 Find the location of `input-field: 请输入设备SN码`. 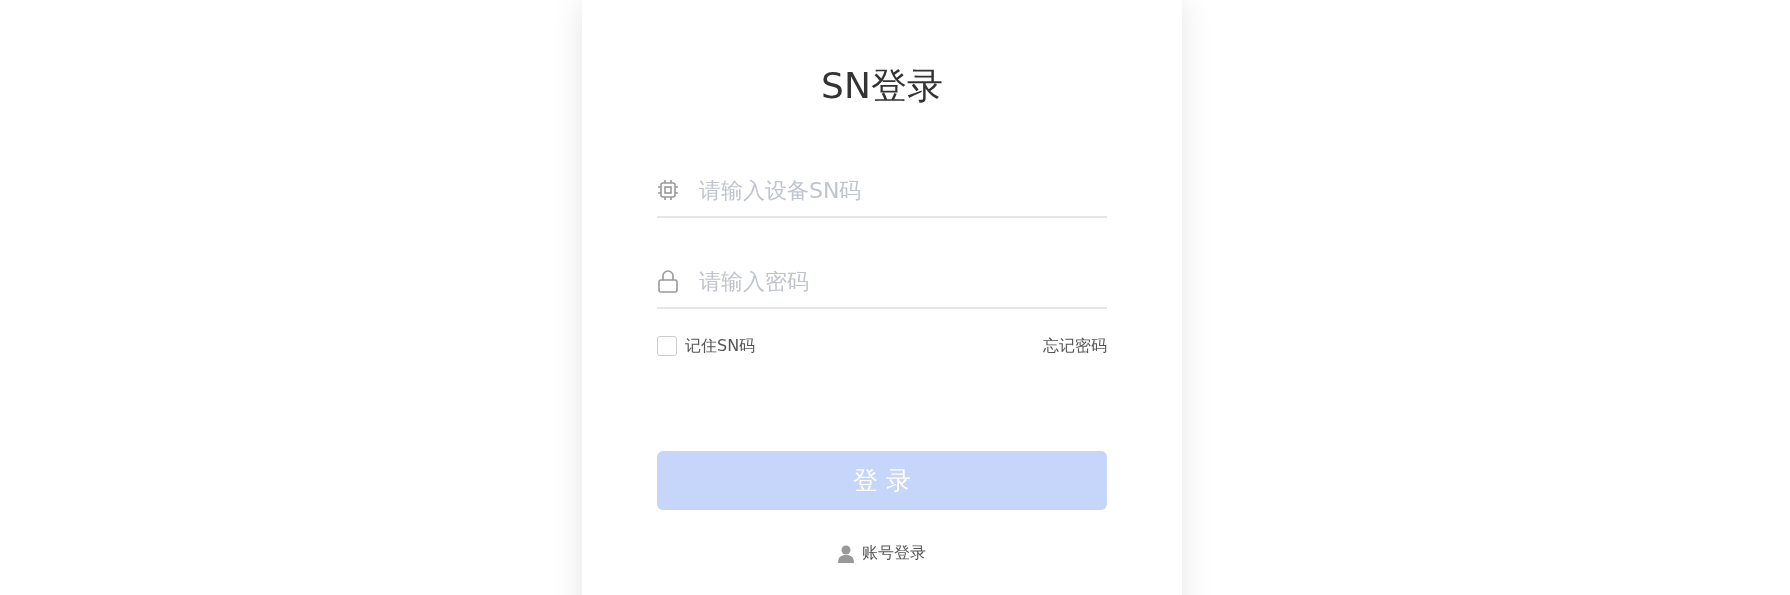

input-field: 请输入设备SN码 is located at coordinates (903, 190).